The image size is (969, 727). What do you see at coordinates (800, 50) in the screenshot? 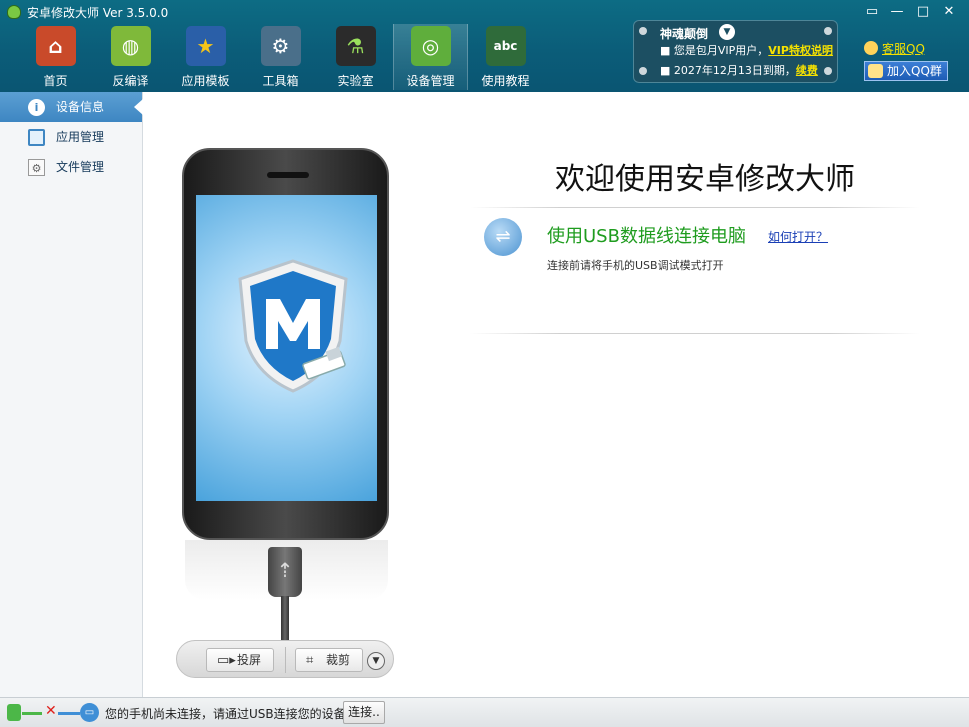
I see `vip-privilege-link: VIP特权说明` at bounding box center [800, 50].